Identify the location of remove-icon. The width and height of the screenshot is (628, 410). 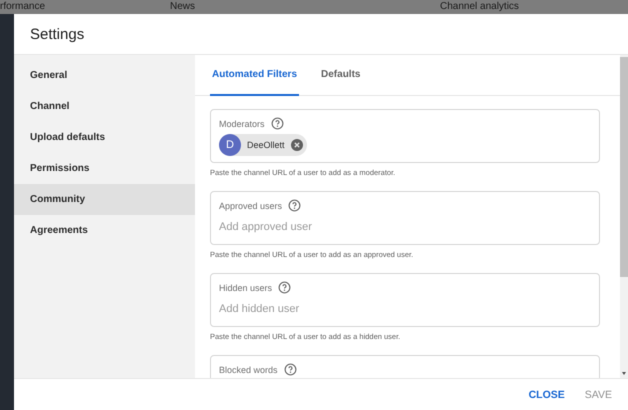
(296, 145).